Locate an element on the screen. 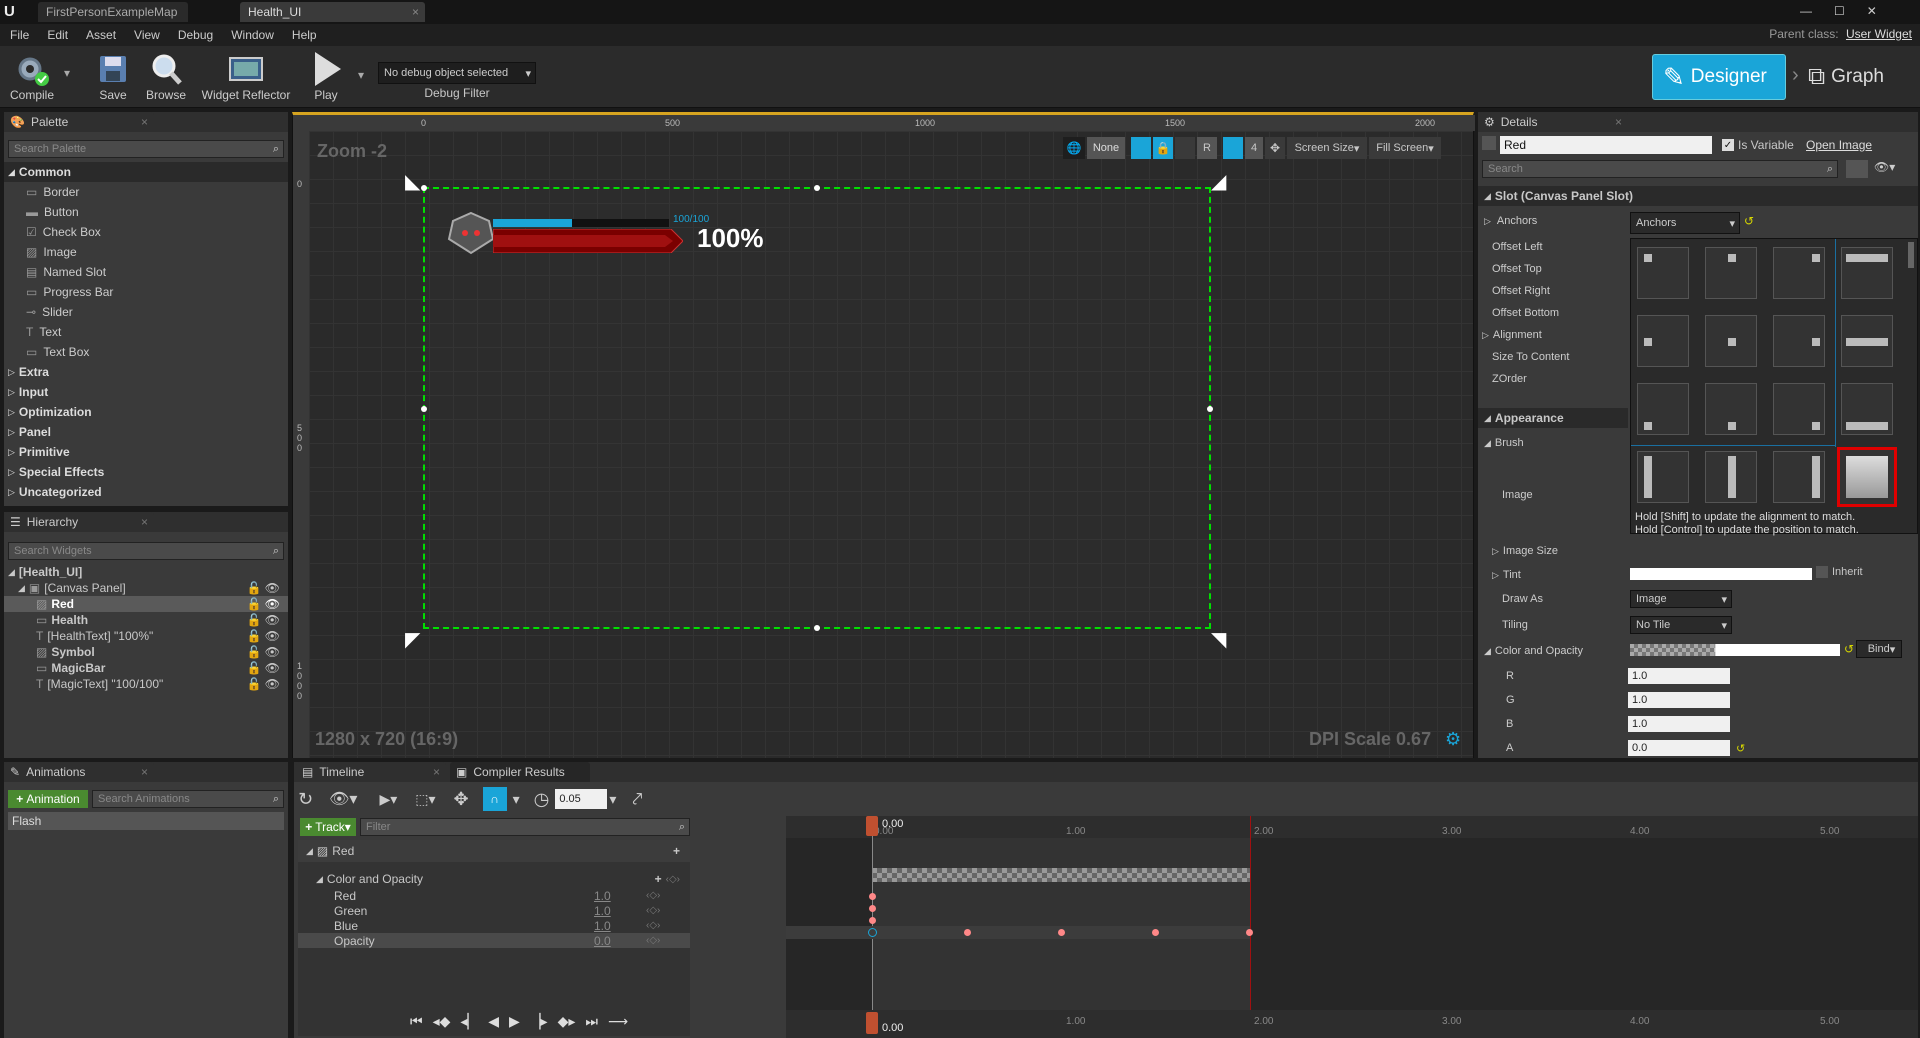 Image resolution: width=1920 pixels, height=1038 pixels. grid-snap-icon is located at coordinates (1141, 148).